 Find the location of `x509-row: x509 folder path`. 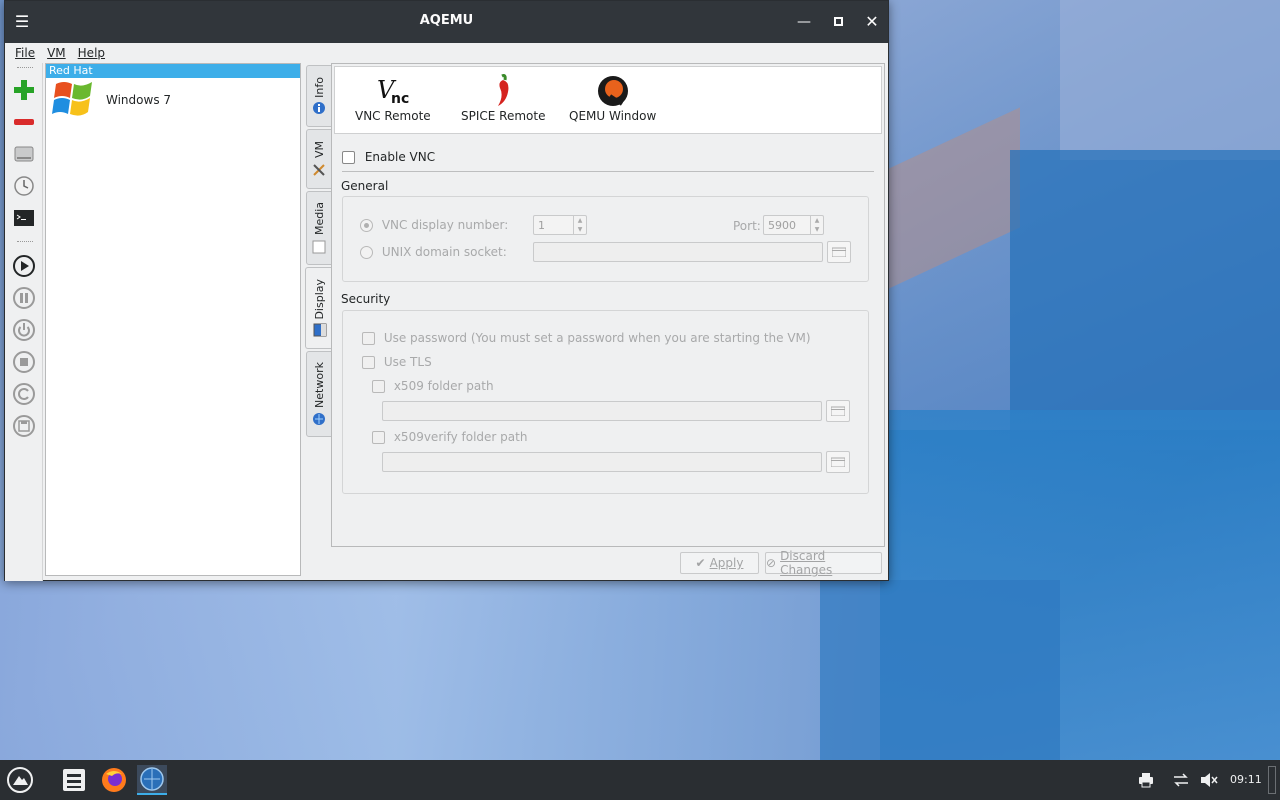

x509-row: x509 folder path is located at coordinates (433, 386).